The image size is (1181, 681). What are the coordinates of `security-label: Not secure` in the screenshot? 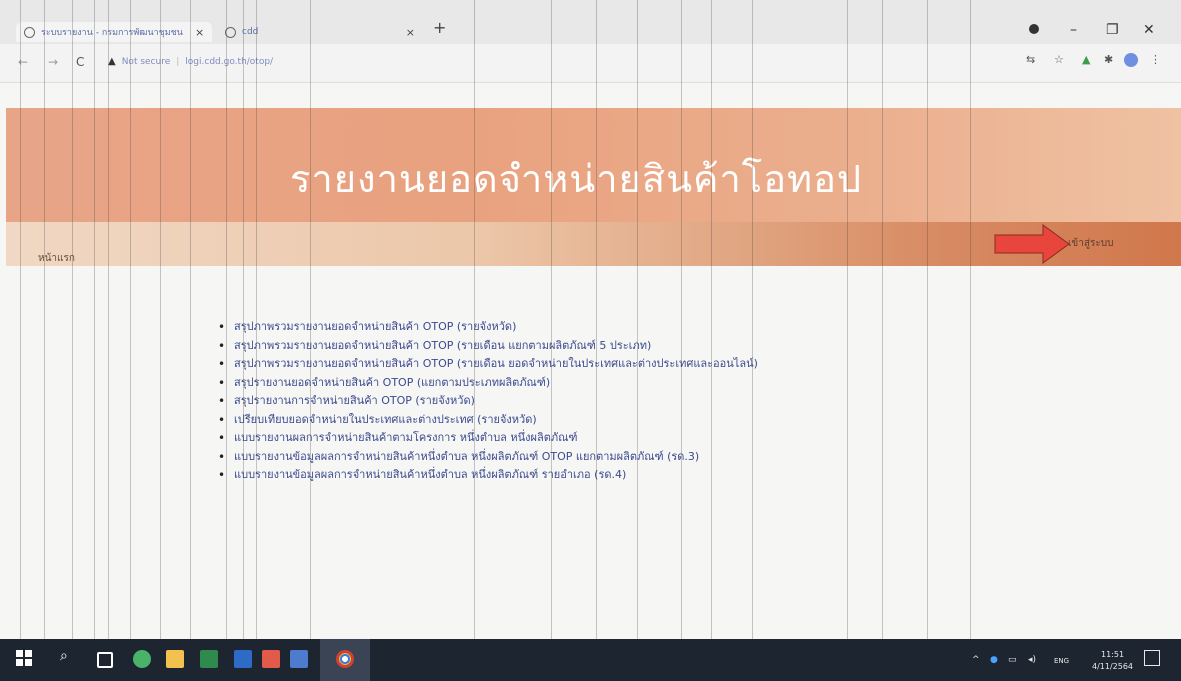 It's located at (146, 61).